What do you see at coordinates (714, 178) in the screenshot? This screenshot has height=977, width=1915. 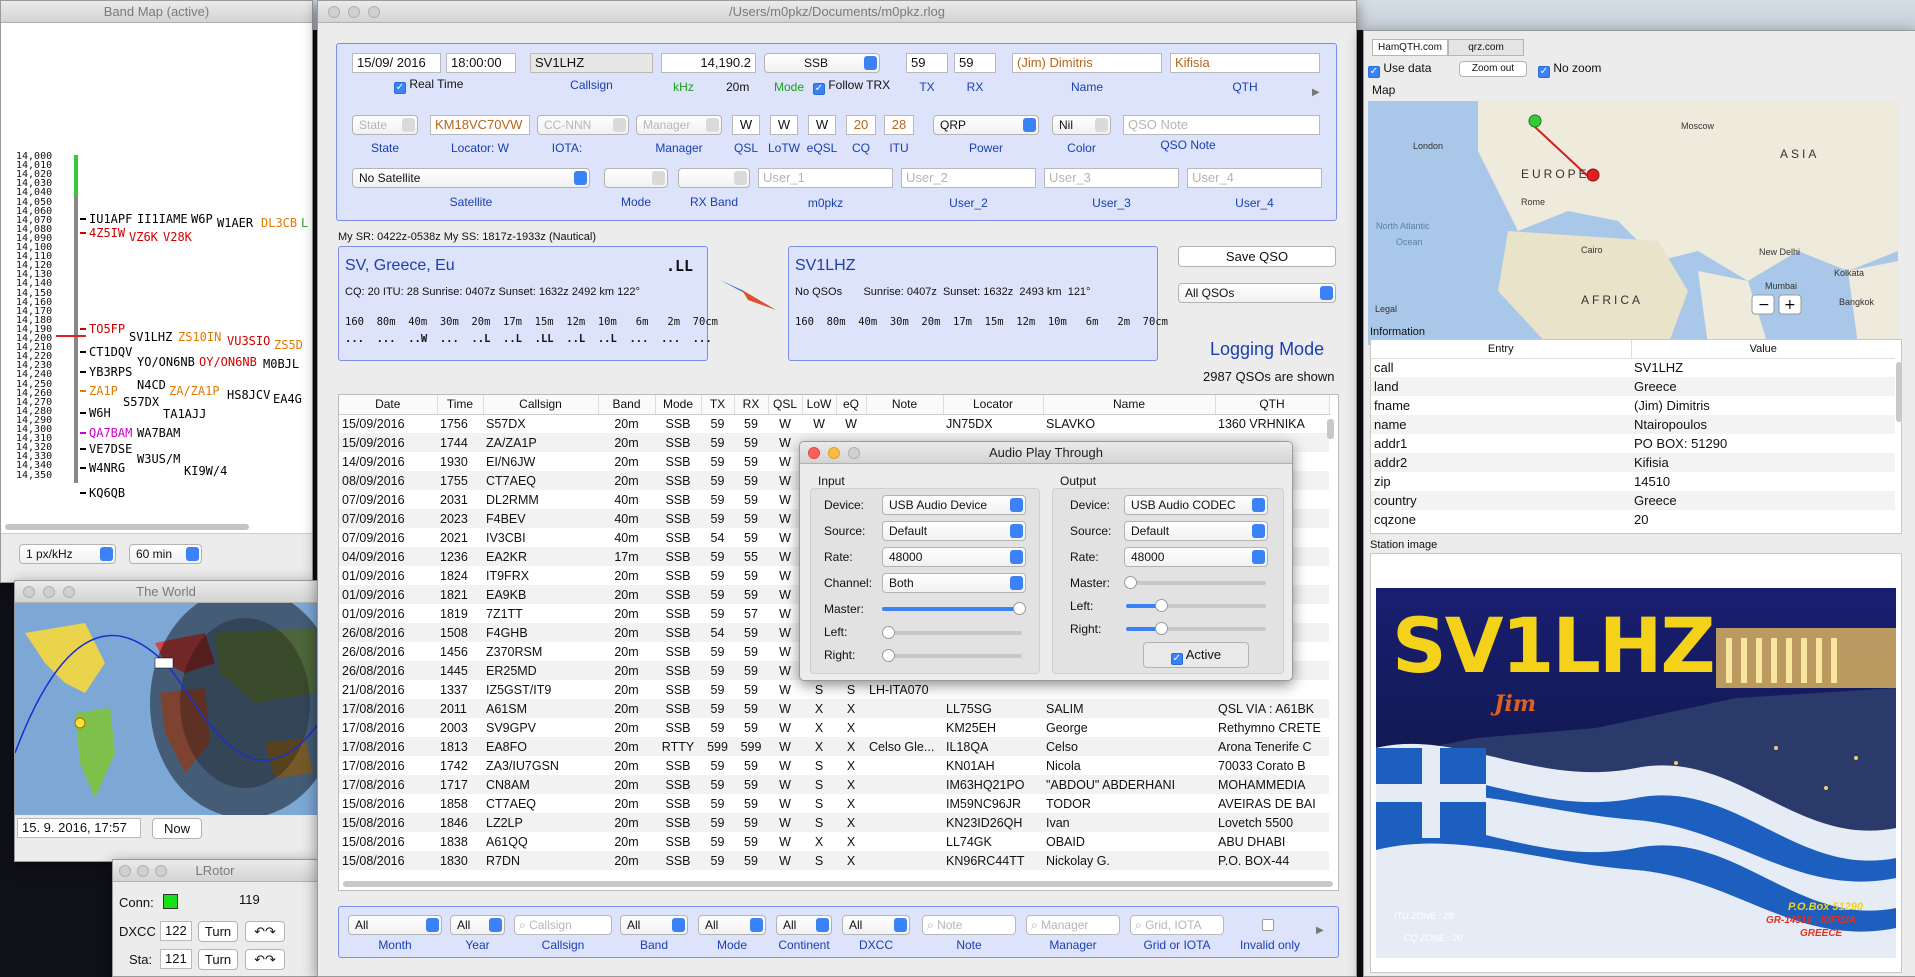 I see `rx-band-select` at bounding box center [714, 178].